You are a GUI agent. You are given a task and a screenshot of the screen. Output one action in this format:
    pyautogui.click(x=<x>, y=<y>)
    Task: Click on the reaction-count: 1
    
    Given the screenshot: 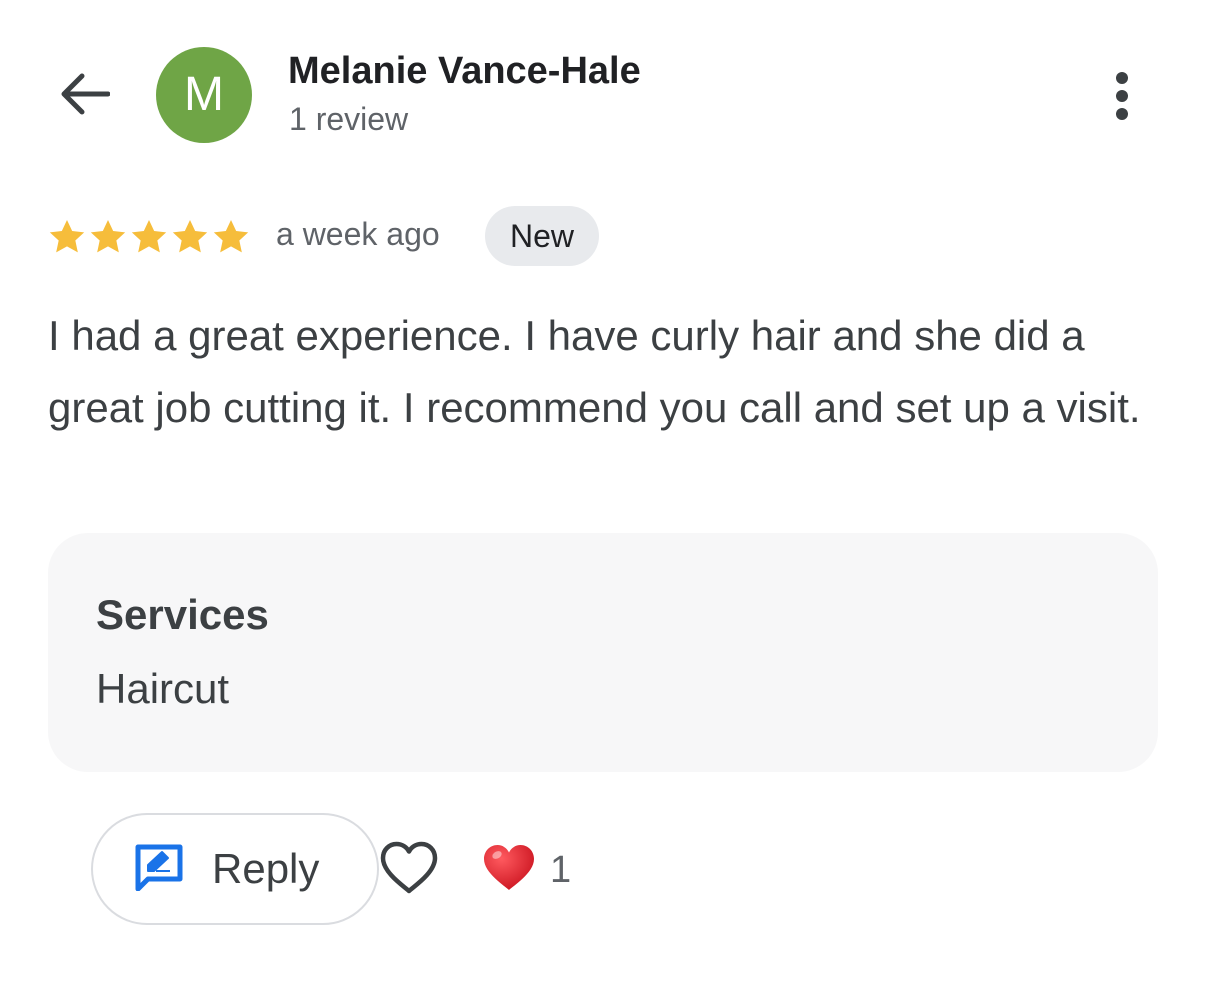 What is the action you would take?
    pyautogui.click(x=561, y=869)
    